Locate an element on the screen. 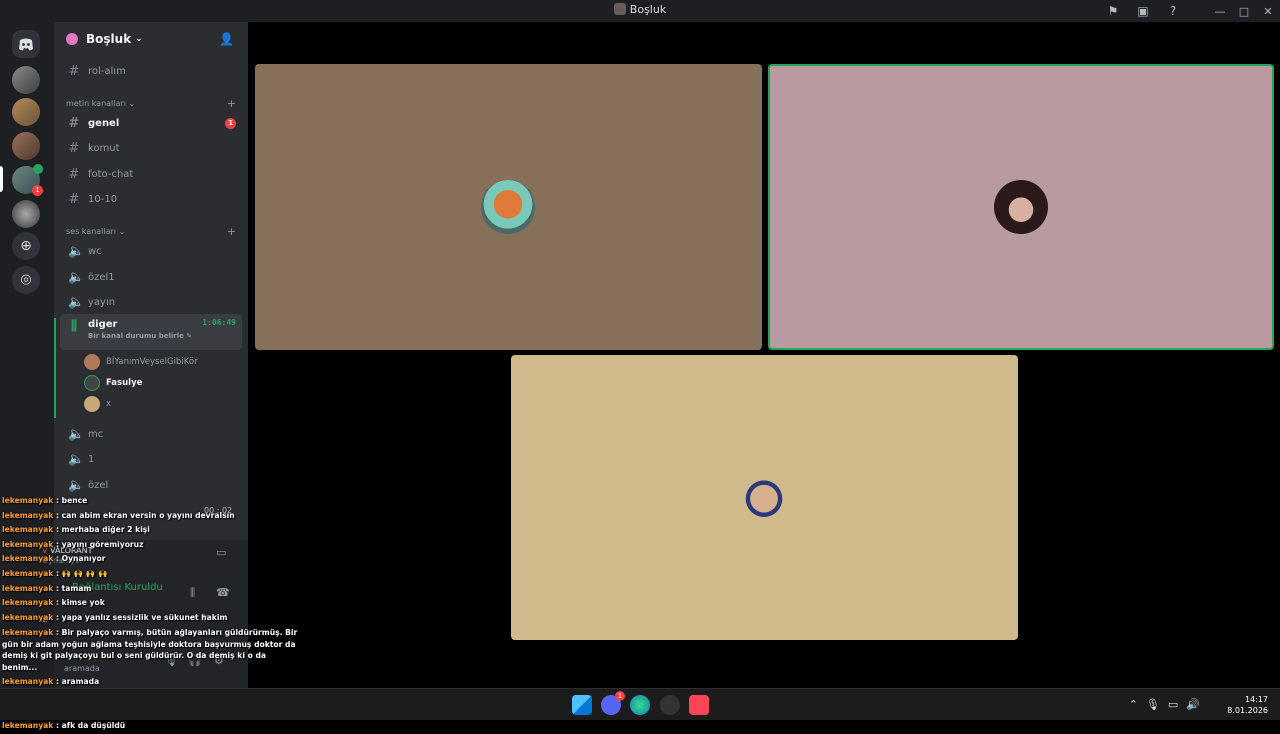 Image resolution: width=1280 pixels, height=734 pixels. chat-text: aramada is located at coordinates (80, 682).